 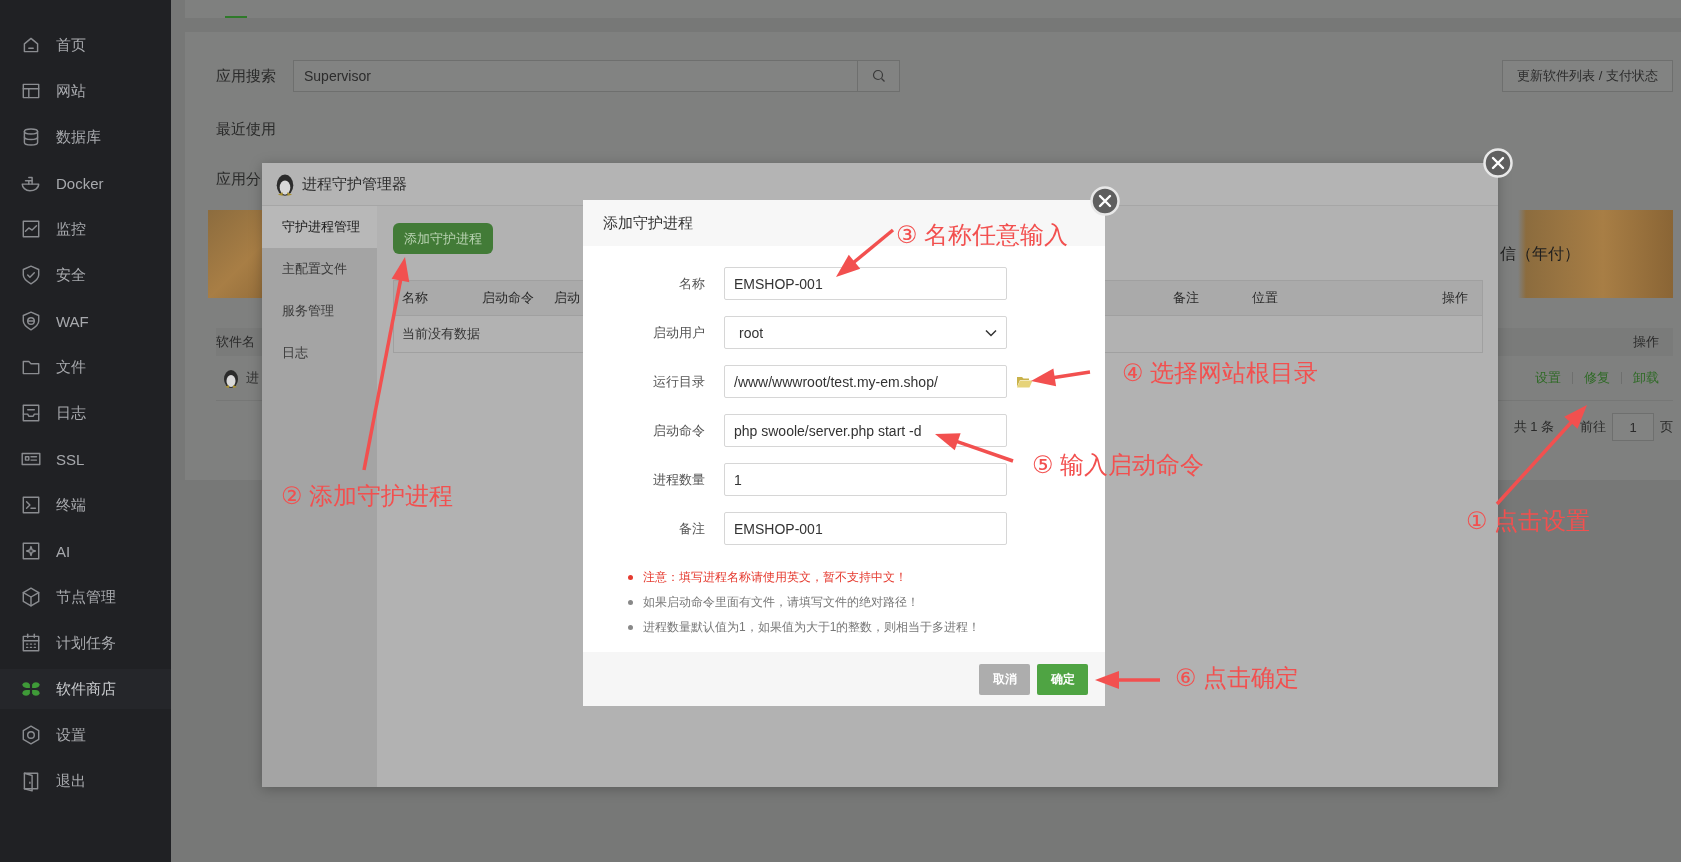 I want to click on sidebar-item: 计划任务, so click(x=85, y=643).